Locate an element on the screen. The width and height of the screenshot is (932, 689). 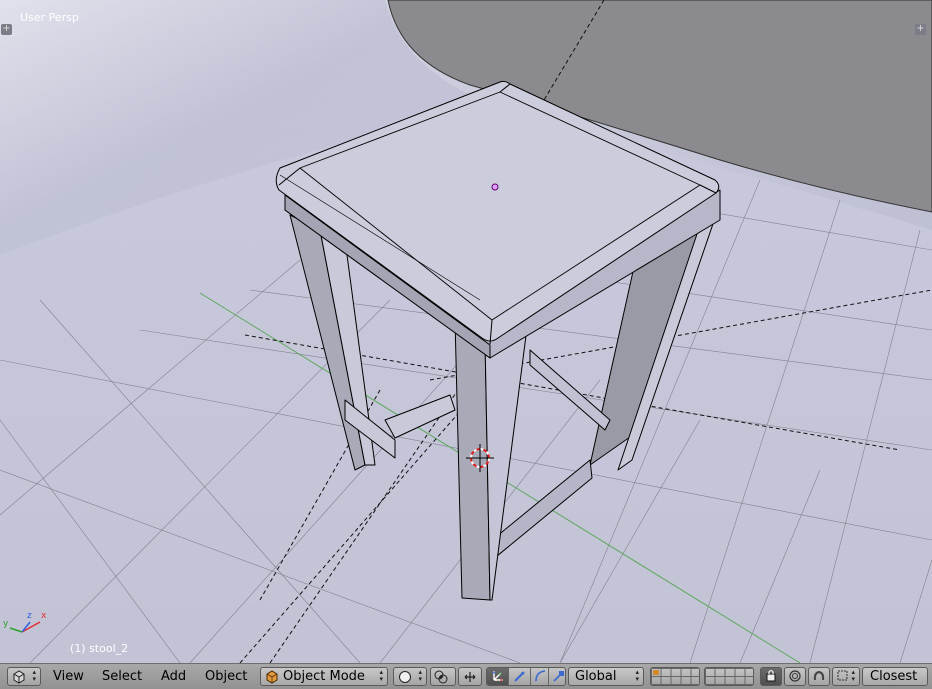
translate-manipulator-button is located at coordinates (498, 676).